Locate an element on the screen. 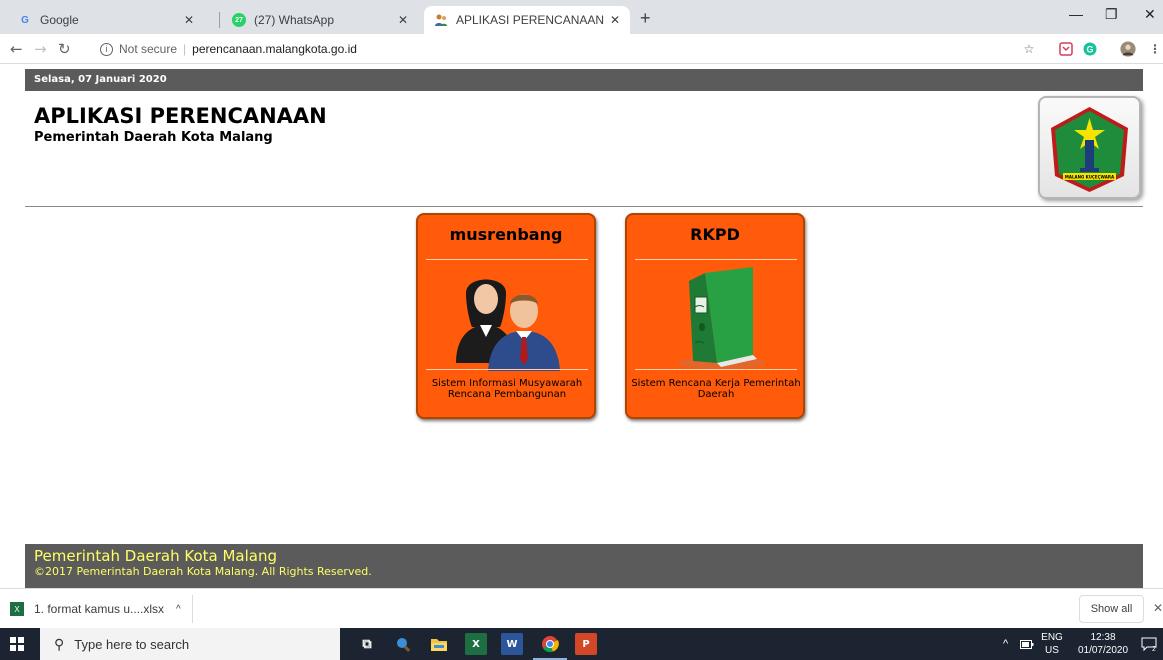  current-date: Selasa, 07 Januari 2020 is located at coordinates (100, 79).